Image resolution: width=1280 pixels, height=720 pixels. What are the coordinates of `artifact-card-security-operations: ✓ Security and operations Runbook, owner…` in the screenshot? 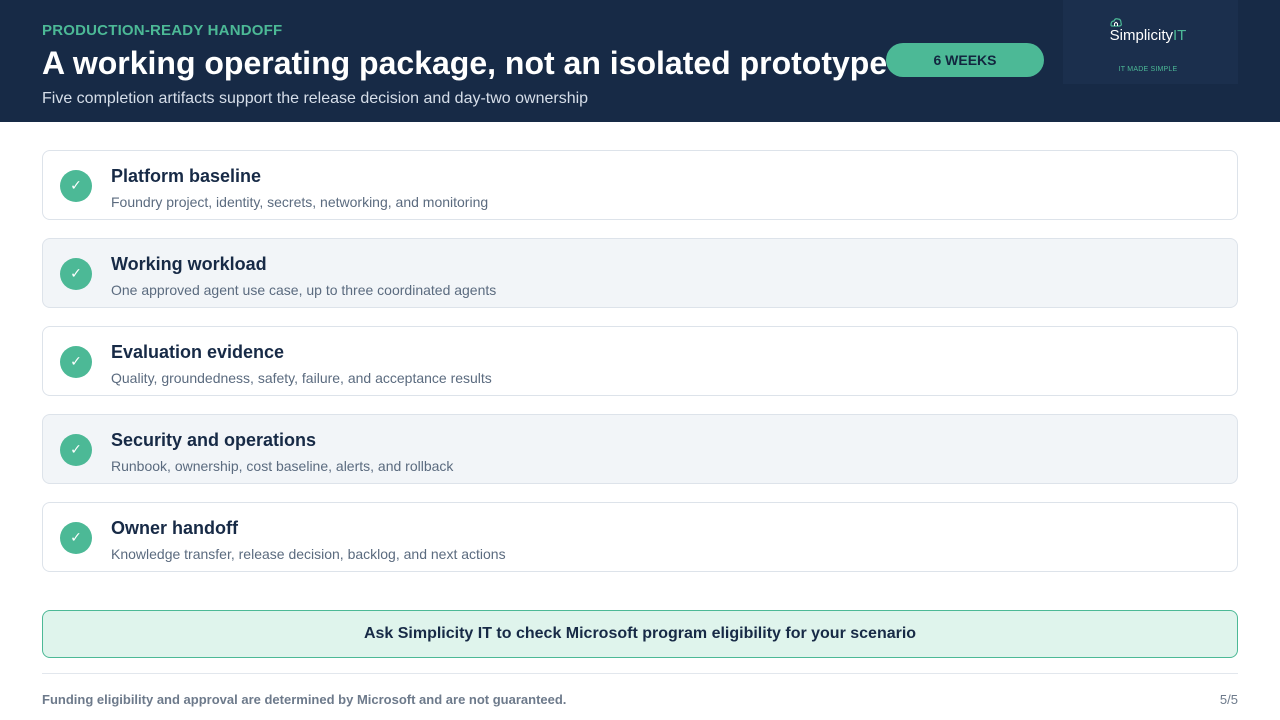 It's located at (640, 449).